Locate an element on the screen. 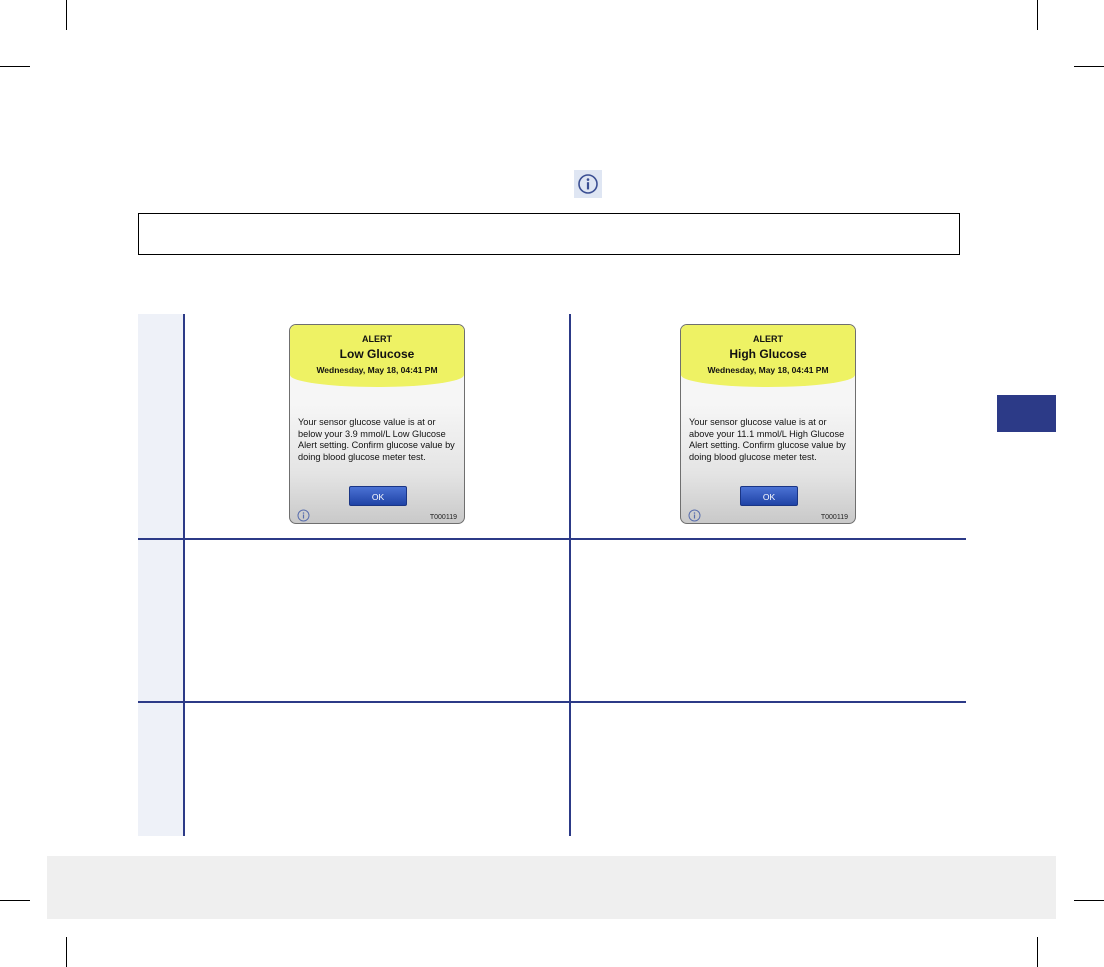 The height and width of the screenshot is (967, 1104). alert-title: High Glucose is located at coordinates (768, 354).